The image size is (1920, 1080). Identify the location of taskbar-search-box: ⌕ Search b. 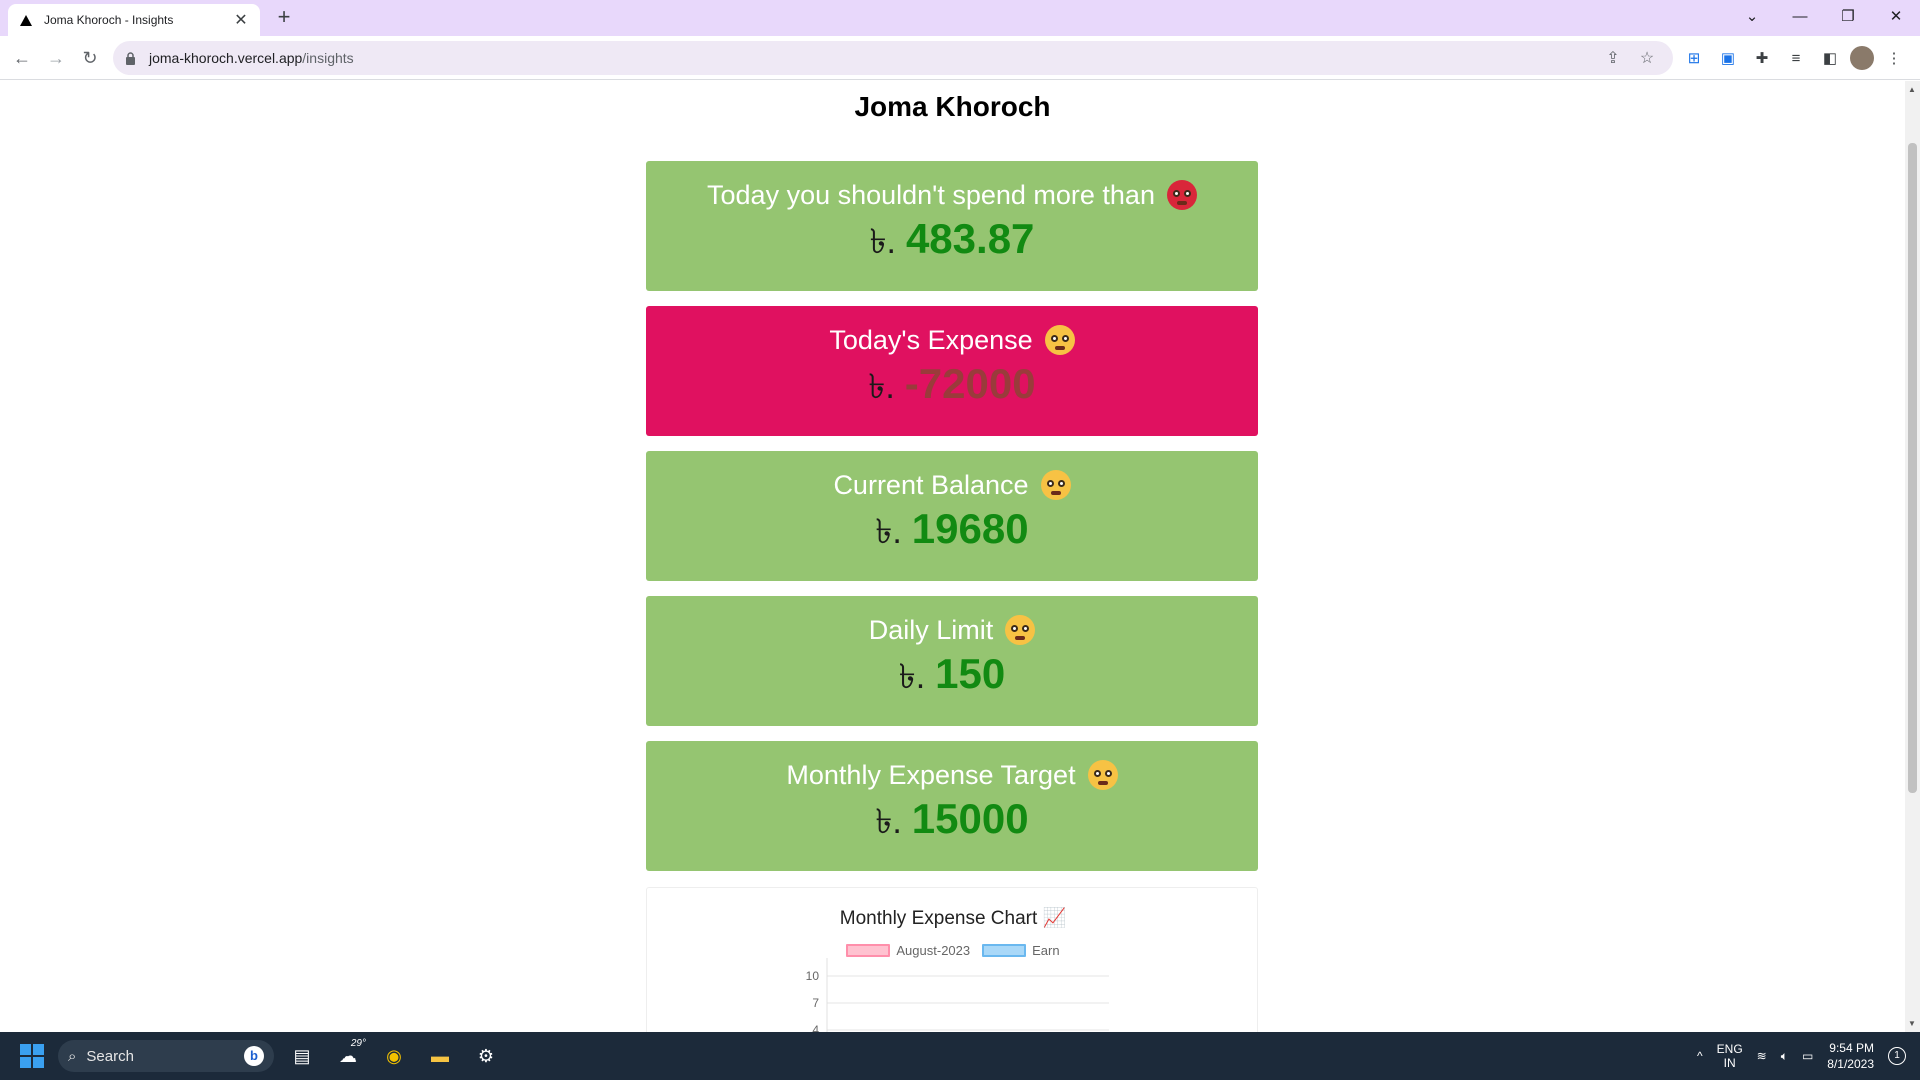
(166, 1056).